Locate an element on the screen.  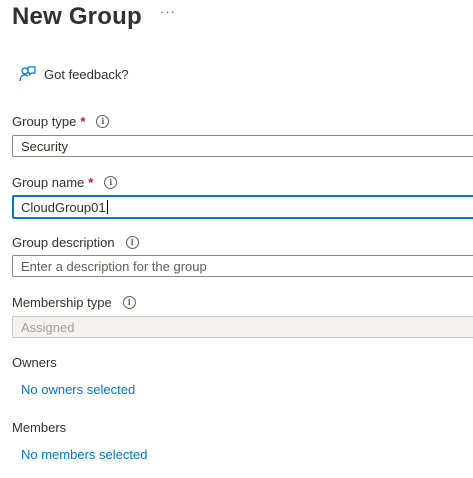
text-caret is located at coordinates (107, 207).